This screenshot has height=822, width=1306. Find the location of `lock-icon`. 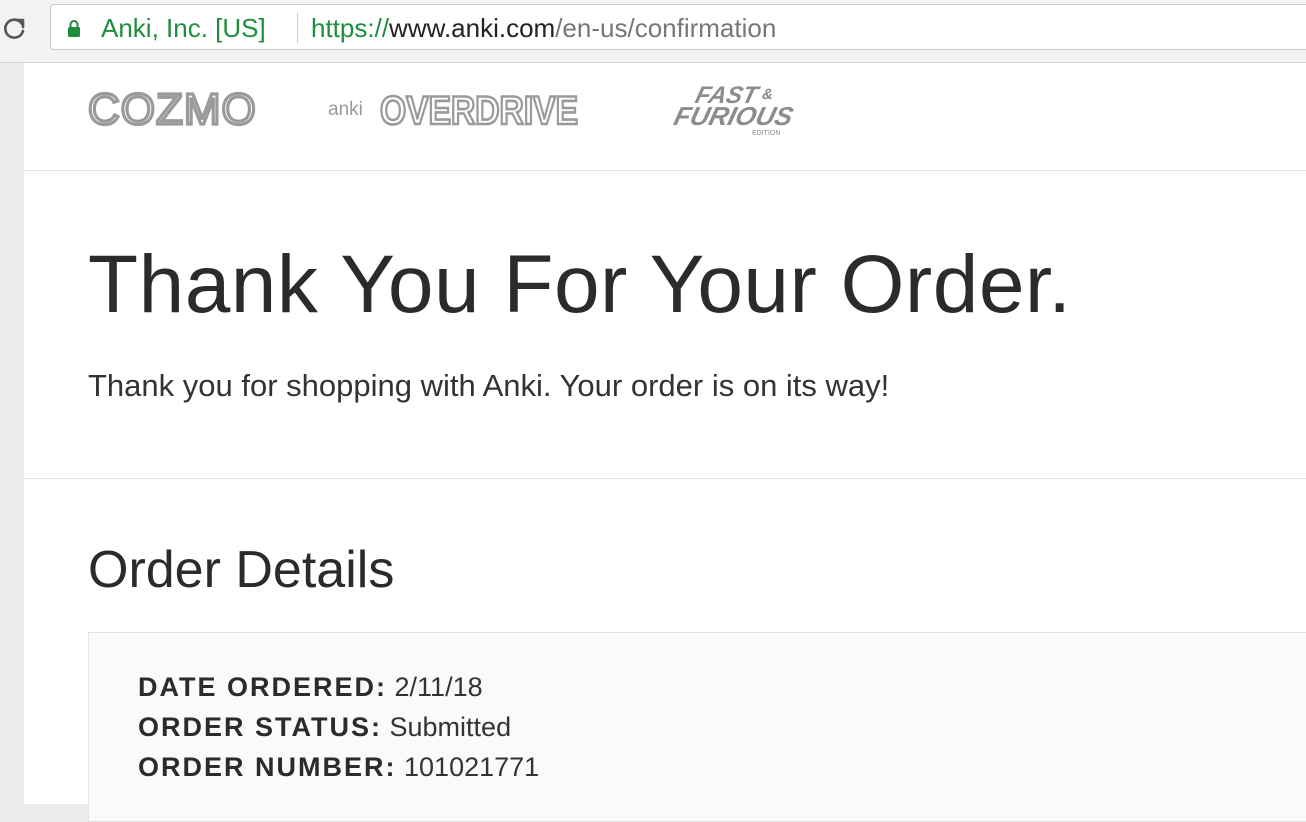

lock-icon is located at coordinates (74, 28).